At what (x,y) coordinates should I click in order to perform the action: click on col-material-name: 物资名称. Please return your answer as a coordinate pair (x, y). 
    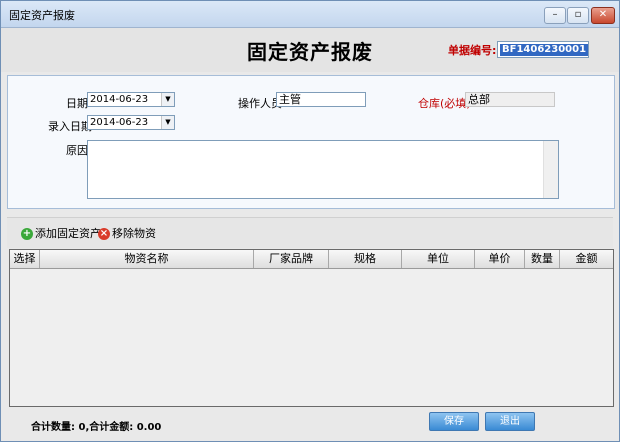
    Looking at the image, I should click on (147, 259).